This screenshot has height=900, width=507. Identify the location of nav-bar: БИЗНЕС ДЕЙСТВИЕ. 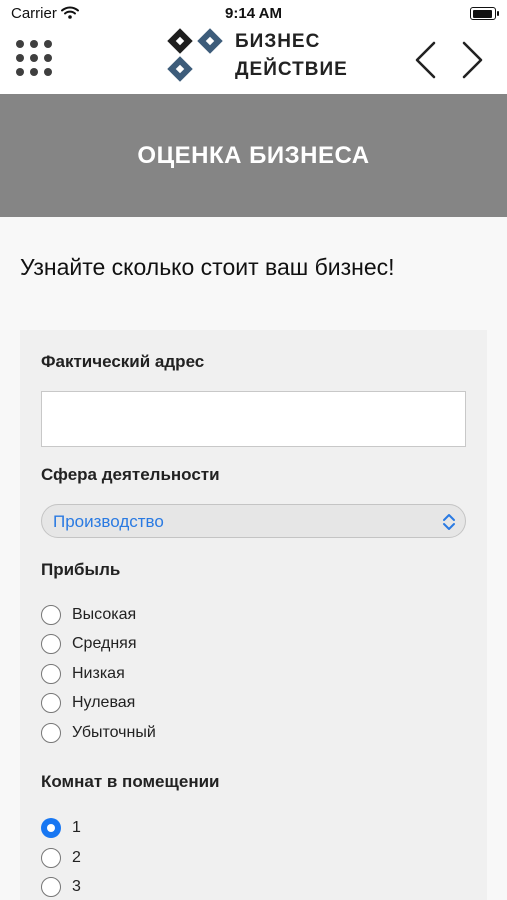
(253, 61).